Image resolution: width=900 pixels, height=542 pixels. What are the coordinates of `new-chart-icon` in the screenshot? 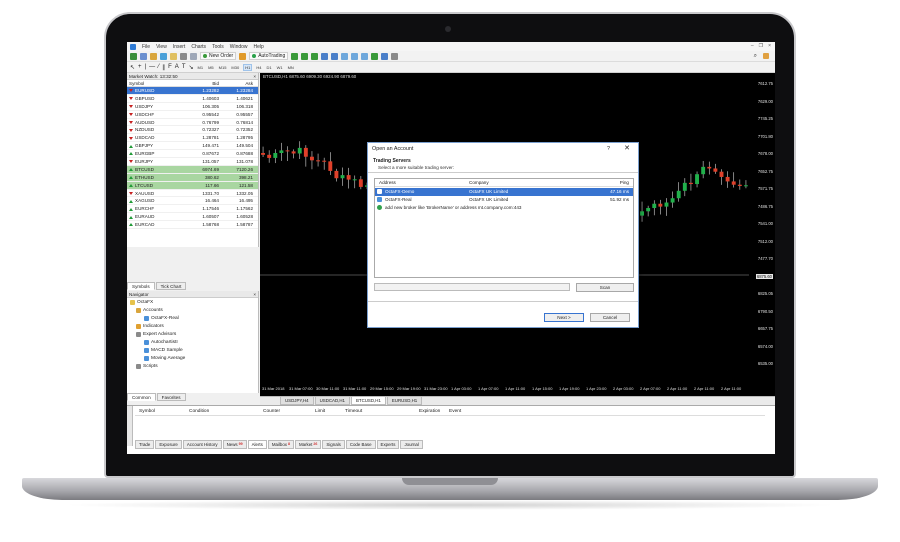 It's located at (133, 56).